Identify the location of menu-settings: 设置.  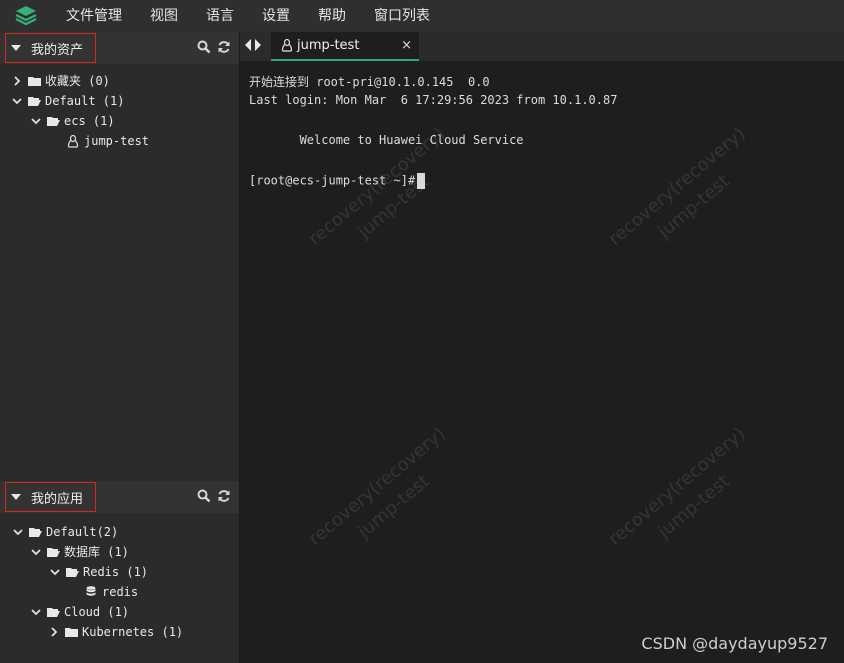
(276, 16).